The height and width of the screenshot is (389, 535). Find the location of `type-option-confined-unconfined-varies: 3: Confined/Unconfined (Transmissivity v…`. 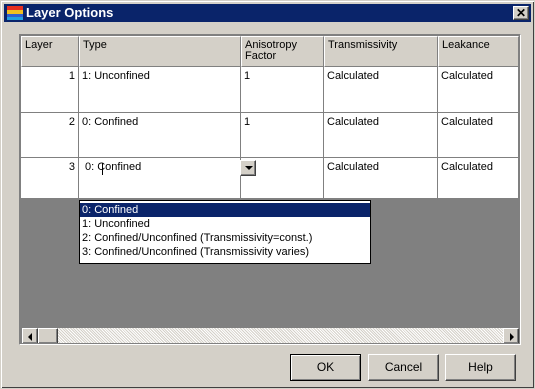

type-option-confined-unconfined-varies: 3: Confined/Unconfined (Transmissivity v… is located at coordinates (225, 252).